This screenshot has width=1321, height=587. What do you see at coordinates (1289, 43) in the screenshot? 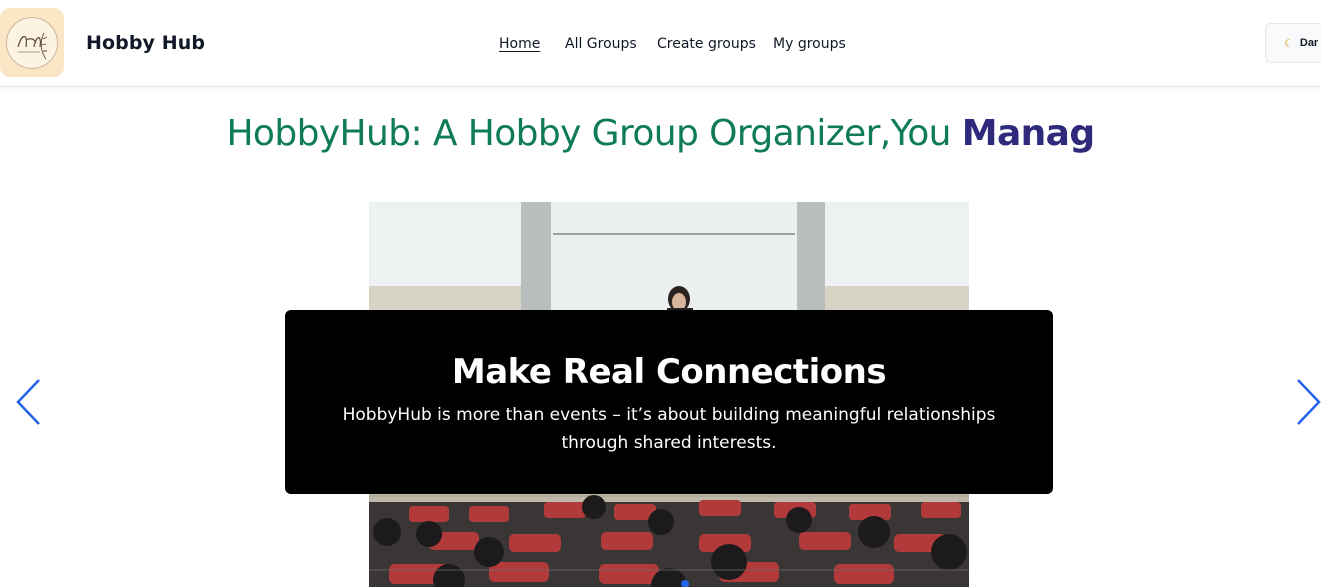
I see `moon-icon: ☾` at bounding box center [1289, 43].